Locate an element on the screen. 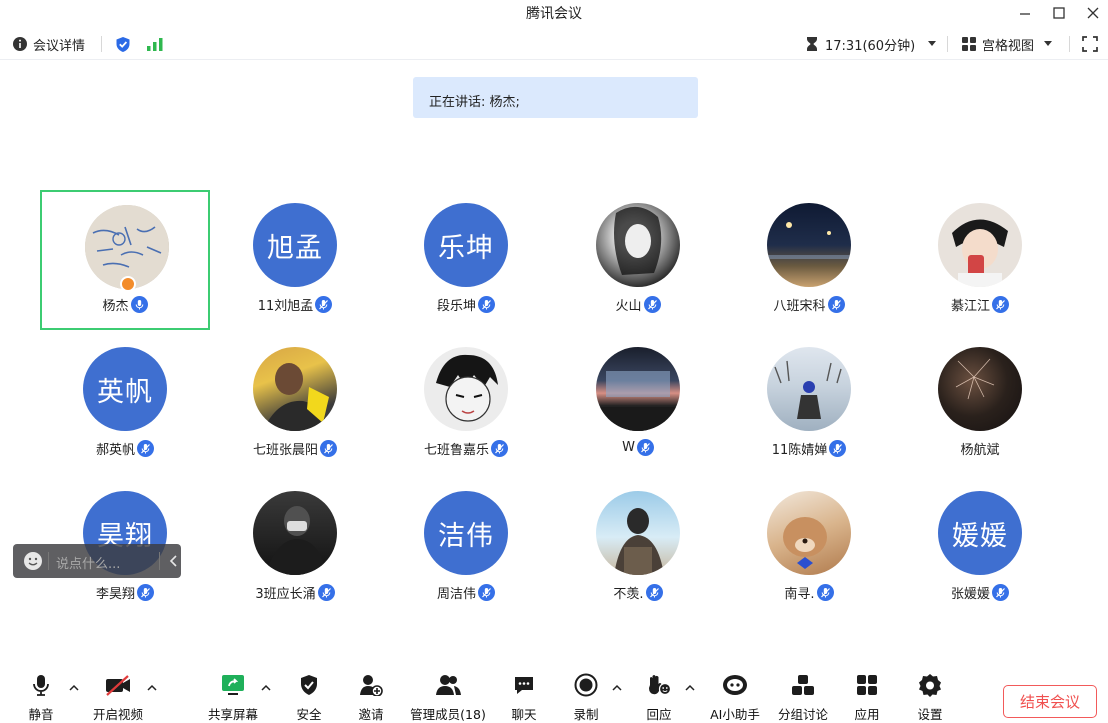 The height and width of the screenshot is (723, 1108). close-icon is located at coordinates (1093, 13).